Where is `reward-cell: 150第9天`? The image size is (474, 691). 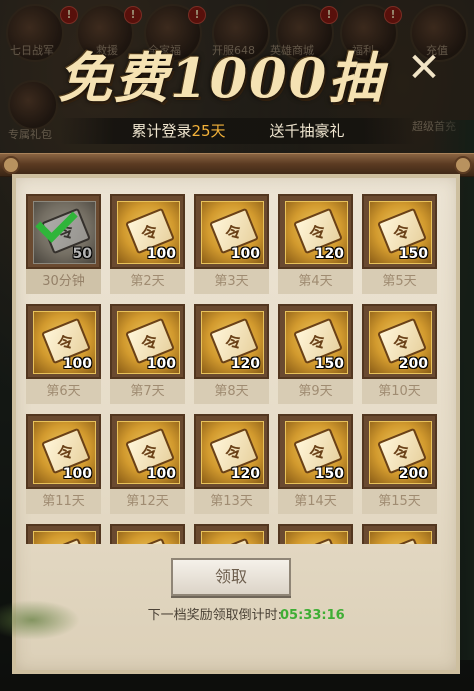
reward-cell: 150第9天 is located at coordinates (315, 354).